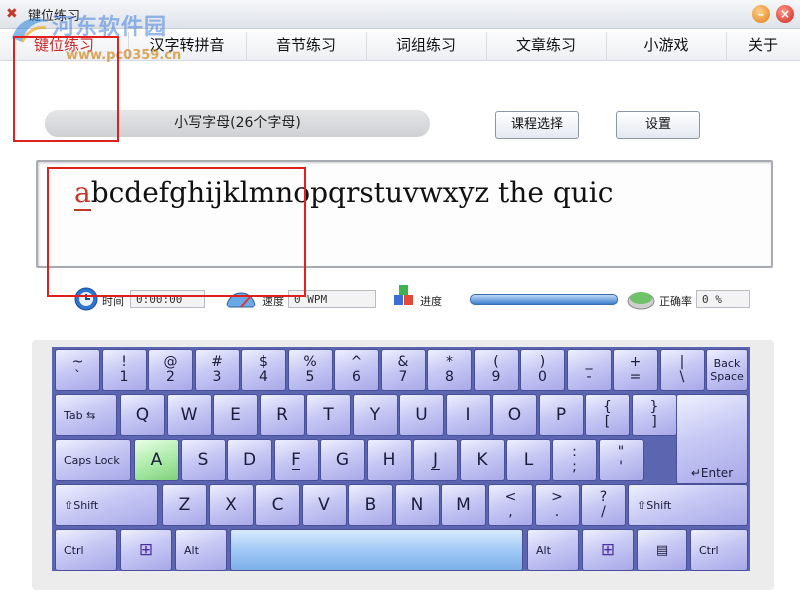 Image resolution: width=800 pixels, height=600 pixels. Describe the element at coordinates (421, 415) in the screenshot. I see `key-u: U` at that location.